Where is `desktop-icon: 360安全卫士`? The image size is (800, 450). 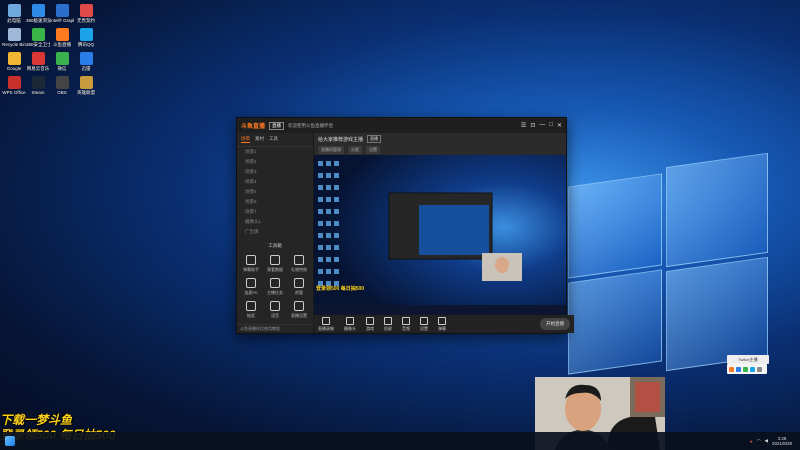
desktop-icon: 360安全卫士 is located at coordinates (38, 37).